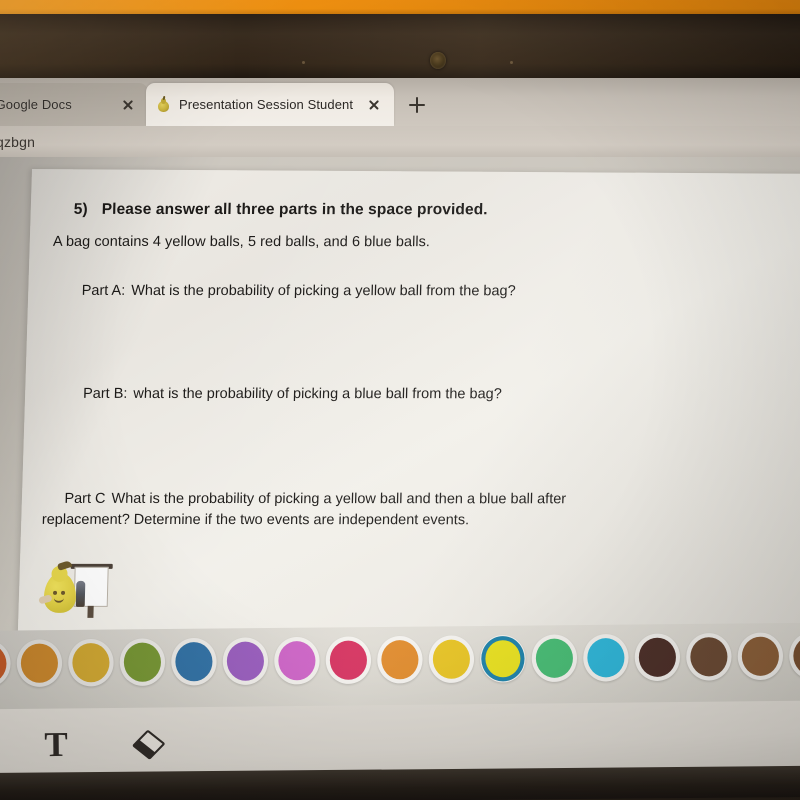 The width and height of the screenshot is (800, 800). I want to click on webcam-icon, so click(438, 60).